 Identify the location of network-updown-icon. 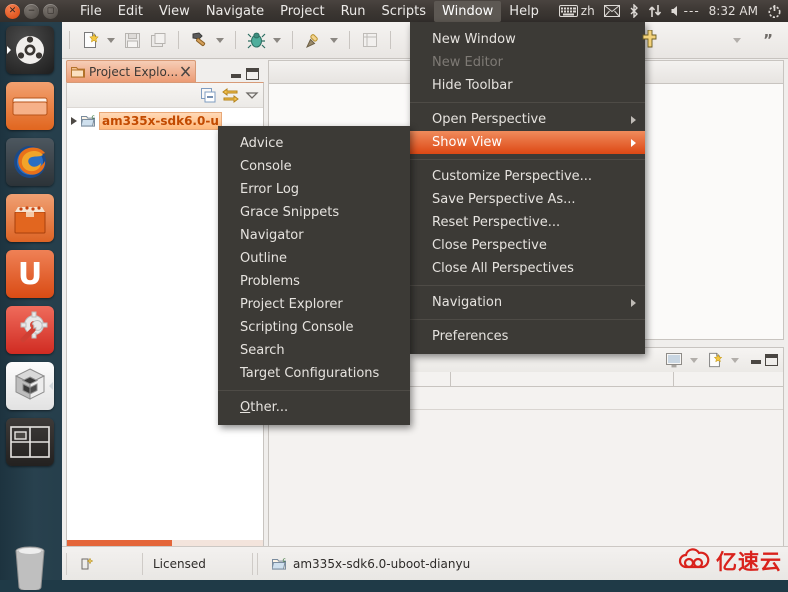
(654, 11).